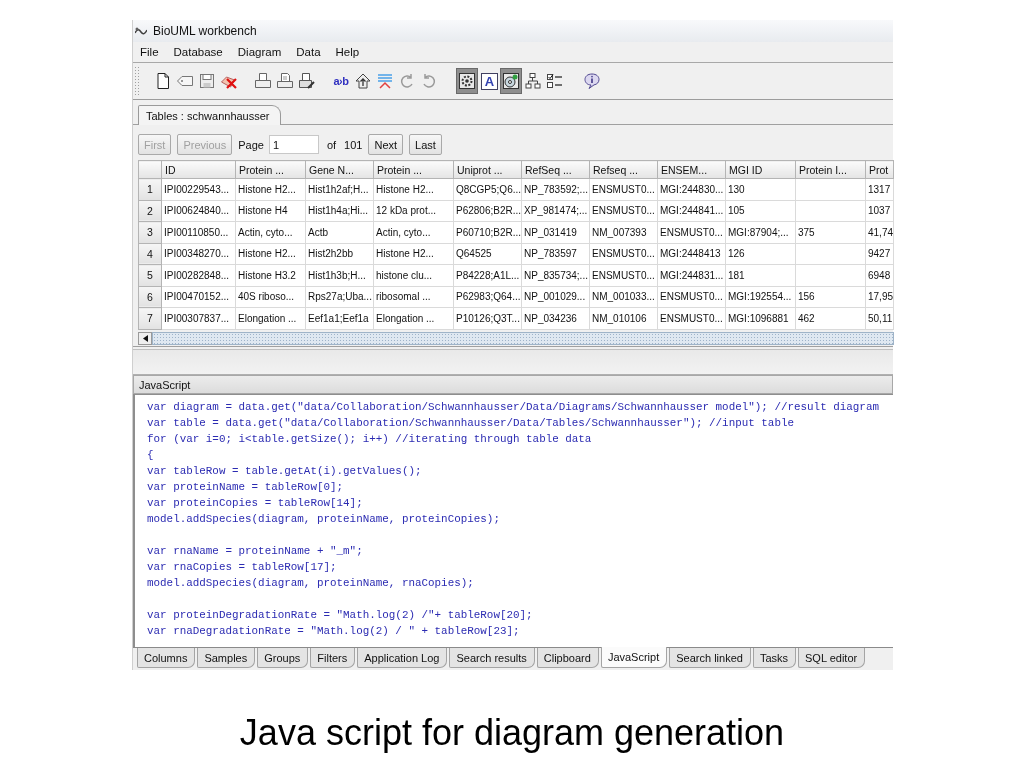 The image size is (1024, 768). I want to click on printer-page-icon, so click(285, 81).